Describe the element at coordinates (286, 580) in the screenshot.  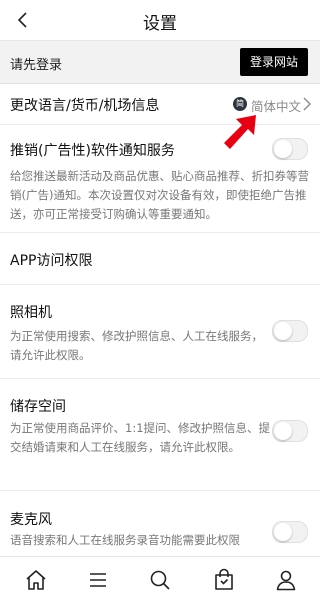
I see `user-icon` at that location.